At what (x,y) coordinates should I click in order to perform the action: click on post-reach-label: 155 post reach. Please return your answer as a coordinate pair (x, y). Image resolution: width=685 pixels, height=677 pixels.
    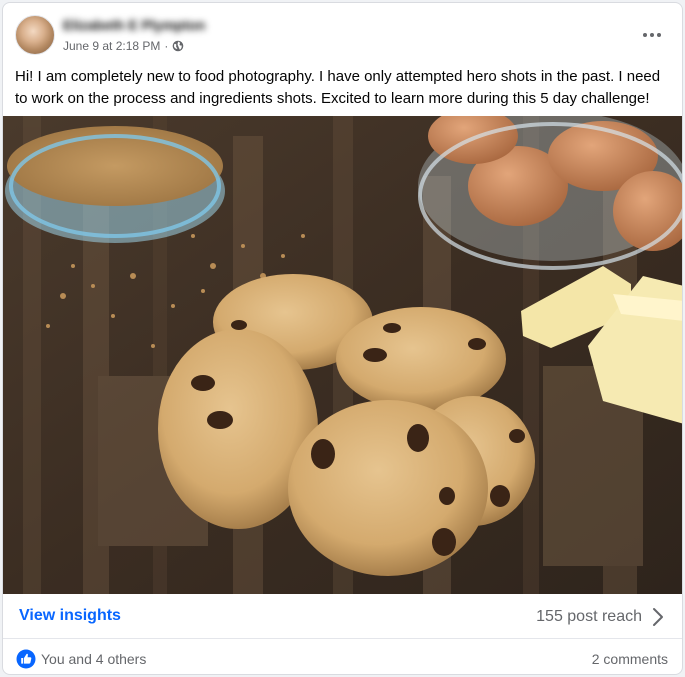
    Looking at the image, I should click on (589, 616).